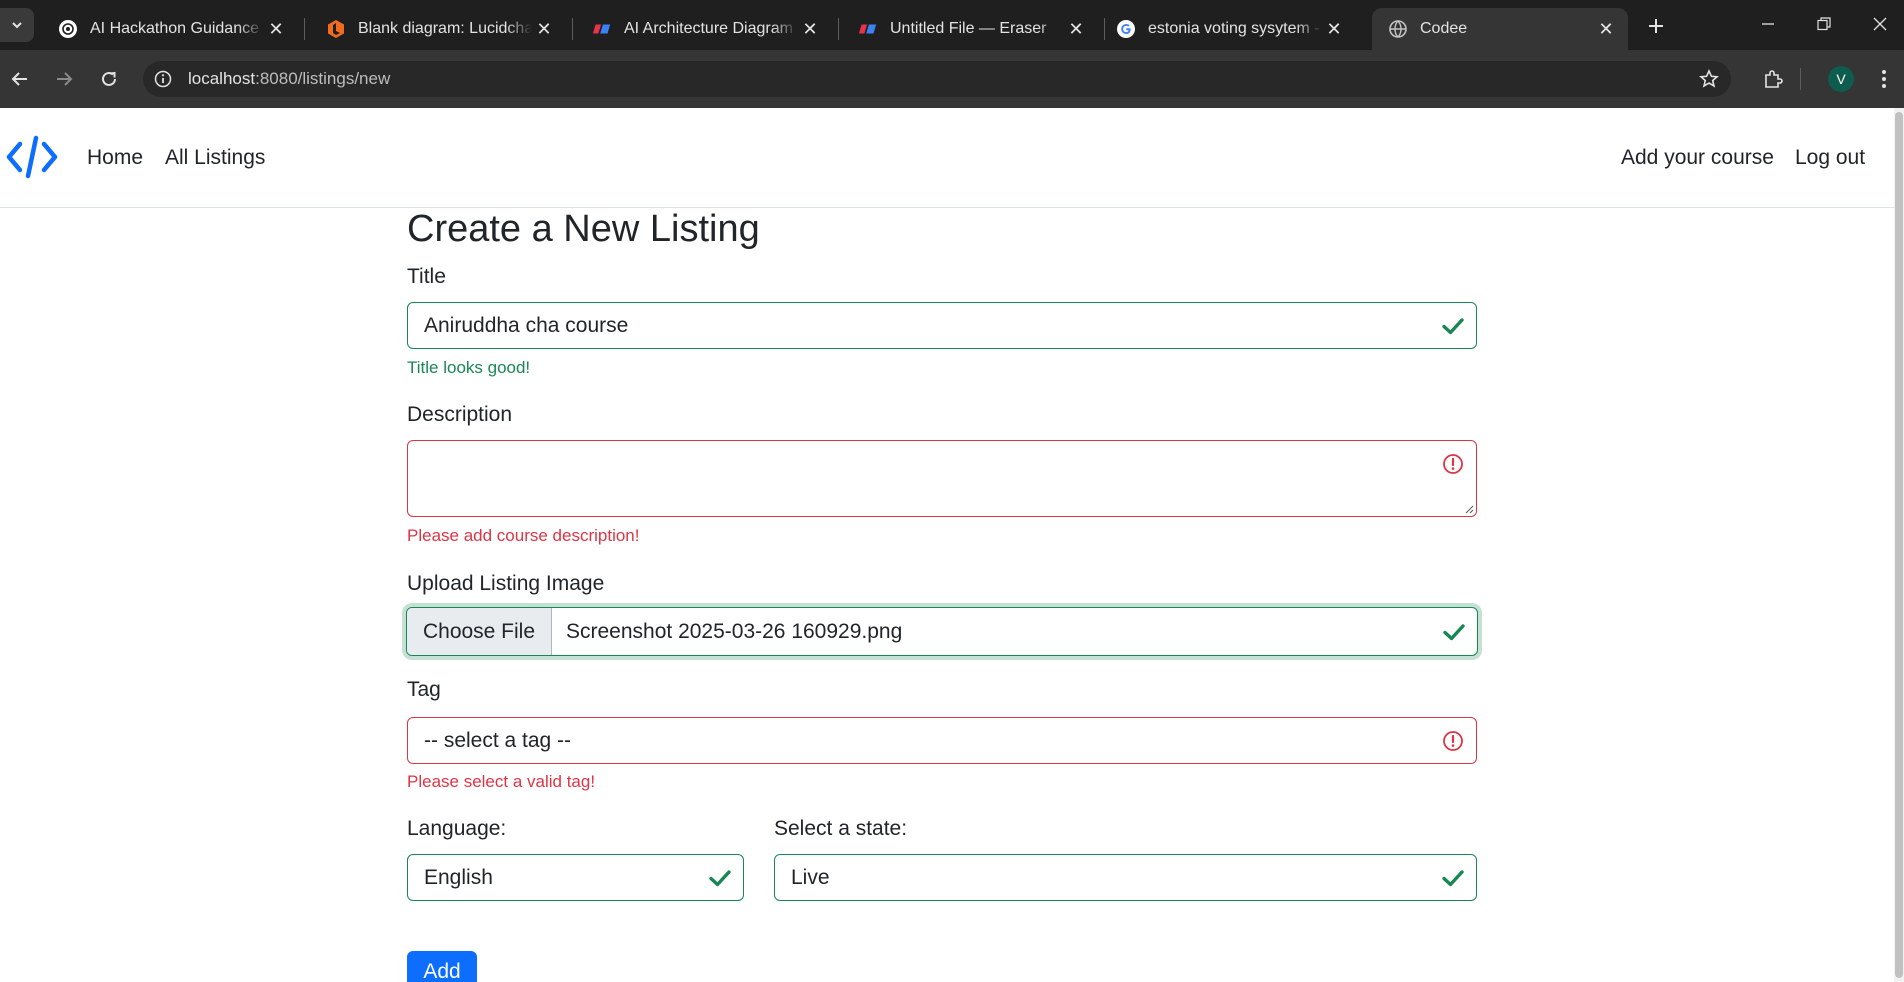 This screenshot has height=982, width=1904. What do you see at coordinates (445, 28) in the screenshot?
I see `tab-title: Blank diagram: Lucidchart` at bounding box center [445, 28].